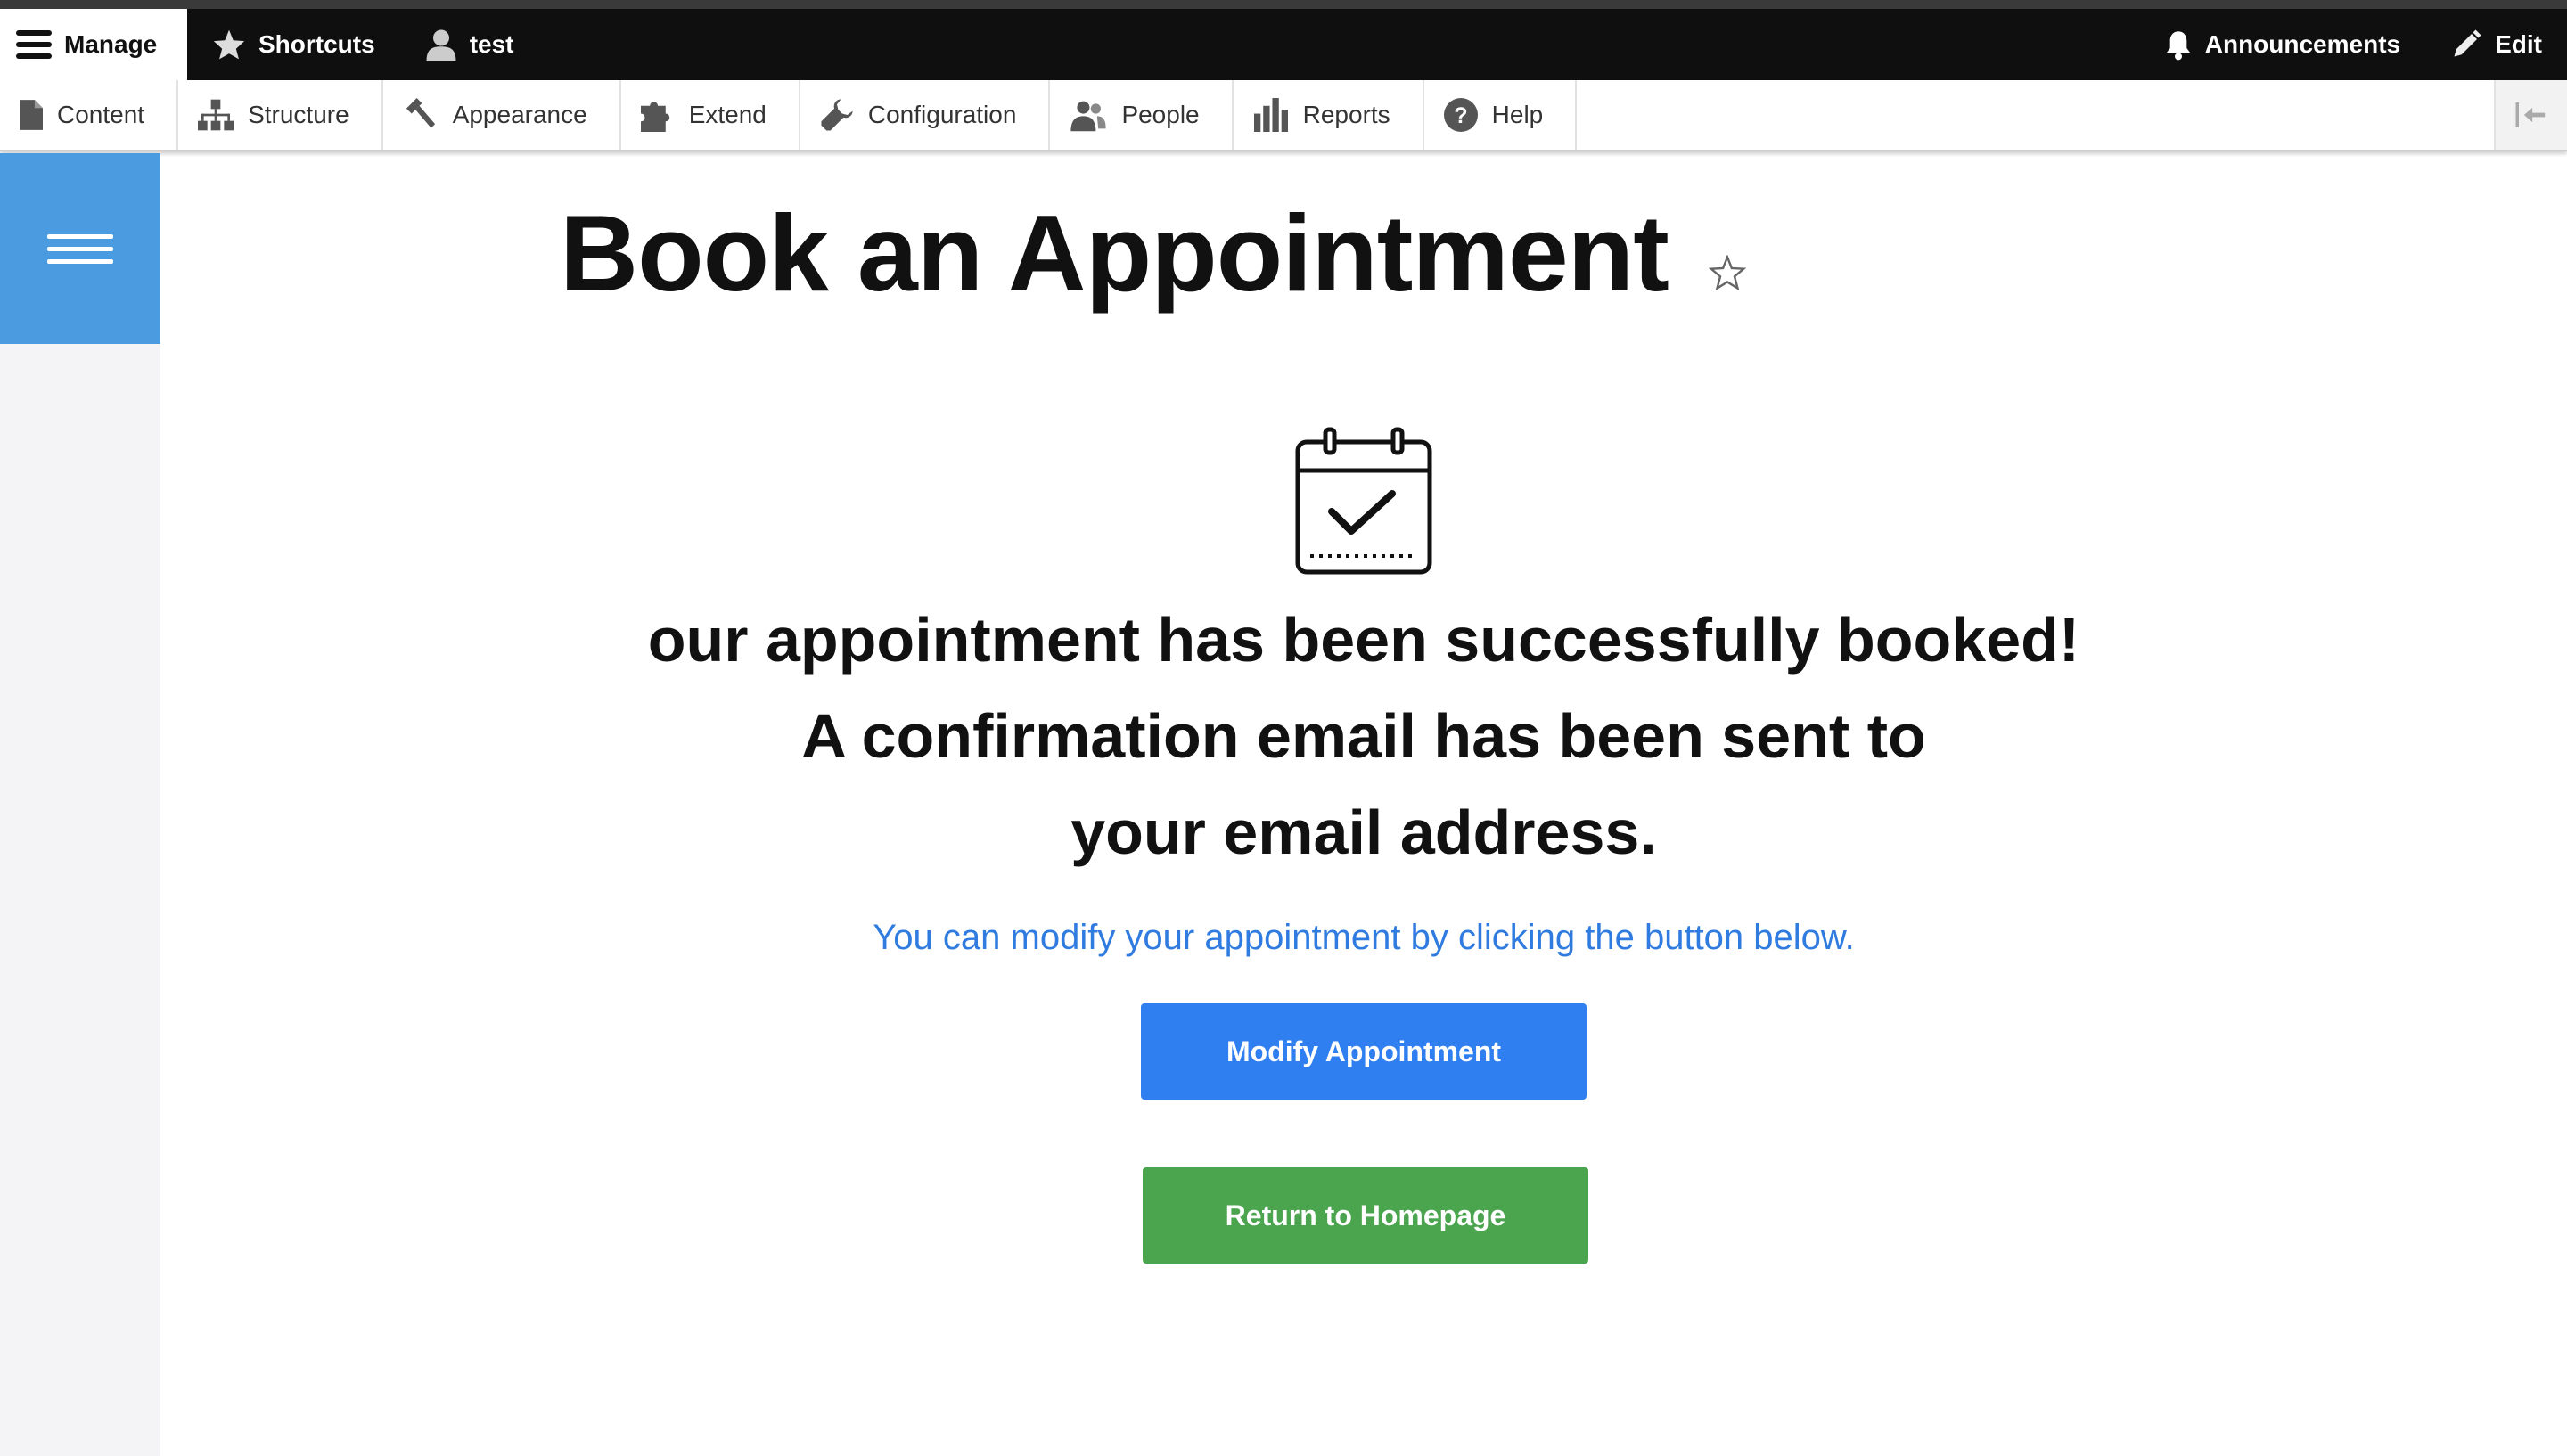 This screenshot has width=2567, height=1456. What do you see at coordinates (1271, 115) in the screenshot?
I see `bar-chart-icon` at bounding box center [1271, 115].